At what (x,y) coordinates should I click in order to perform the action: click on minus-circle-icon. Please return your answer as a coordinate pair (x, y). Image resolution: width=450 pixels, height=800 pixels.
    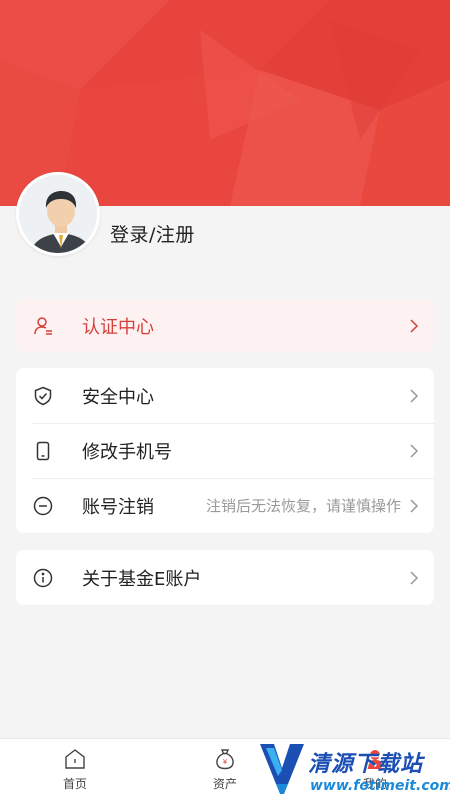
    Looking at the image, I should click on (43, 506).